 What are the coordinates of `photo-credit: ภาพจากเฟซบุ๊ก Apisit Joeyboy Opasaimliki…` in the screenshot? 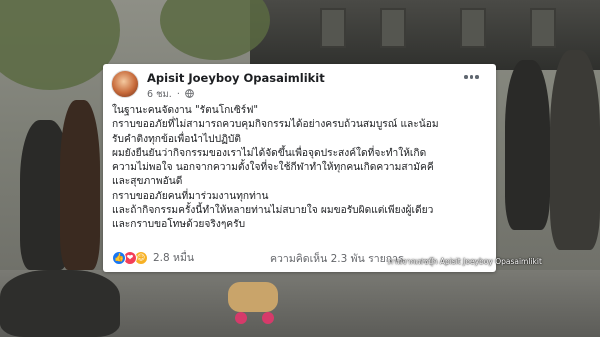 It's located at (465, 261).